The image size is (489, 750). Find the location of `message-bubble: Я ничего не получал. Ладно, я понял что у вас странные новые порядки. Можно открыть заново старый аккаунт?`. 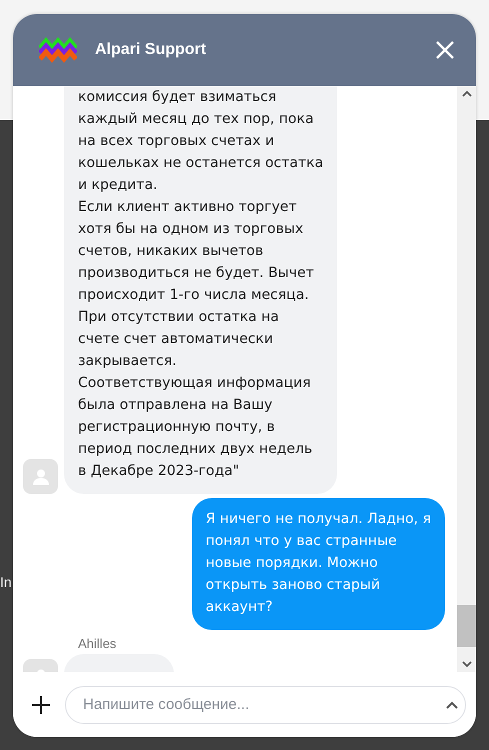

message-bubble: Я ничего не получал. Ладно, я понял что у вас странные новые порядки. Можно открыть заново старый аккаунт? is located at coordinates (318, 564).